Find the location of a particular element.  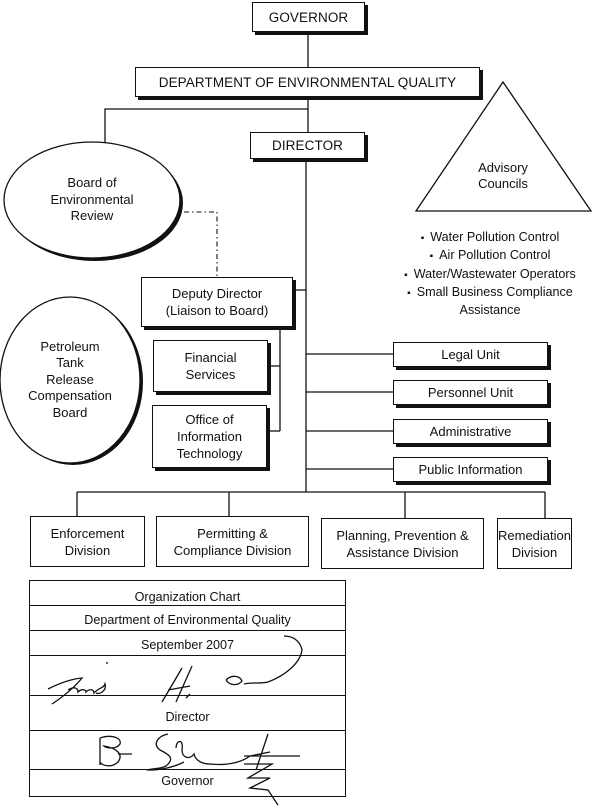

unit-public-info-box: Public Information is located at coordinates (470, 469).